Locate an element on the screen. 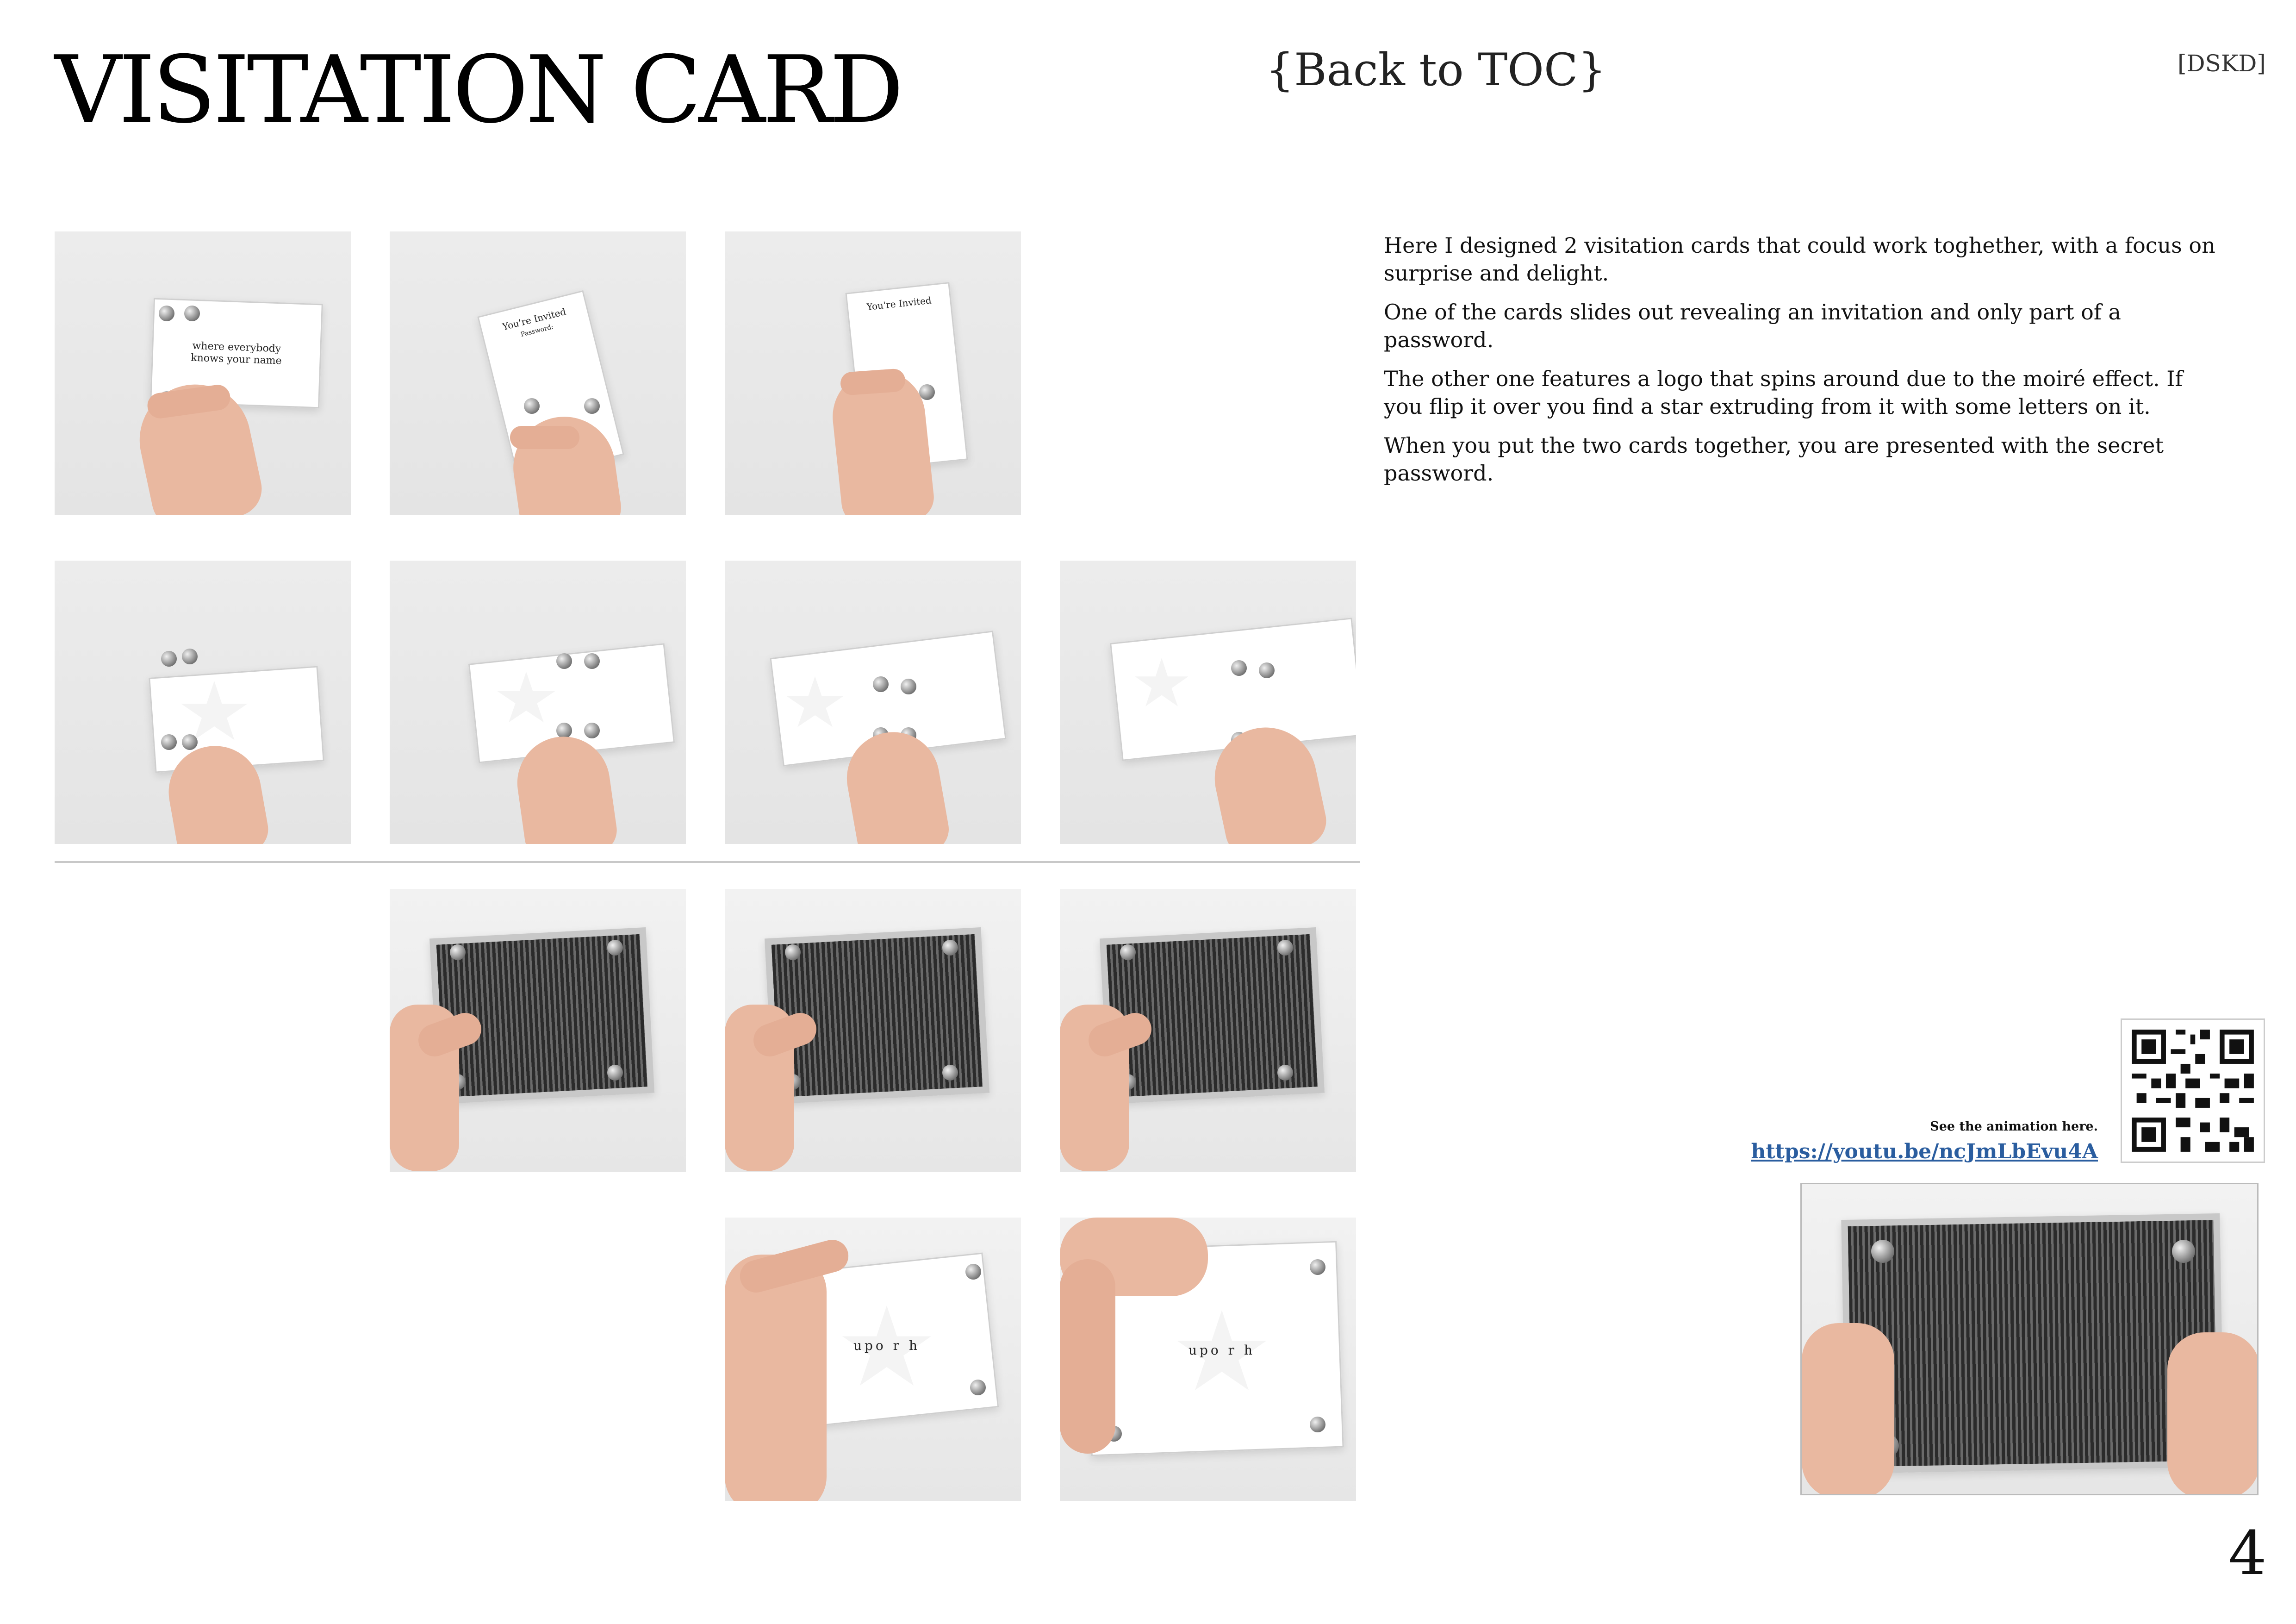 The image size is (2296, 1624). page-number: 4 is located at coordinates (2247, 1553).